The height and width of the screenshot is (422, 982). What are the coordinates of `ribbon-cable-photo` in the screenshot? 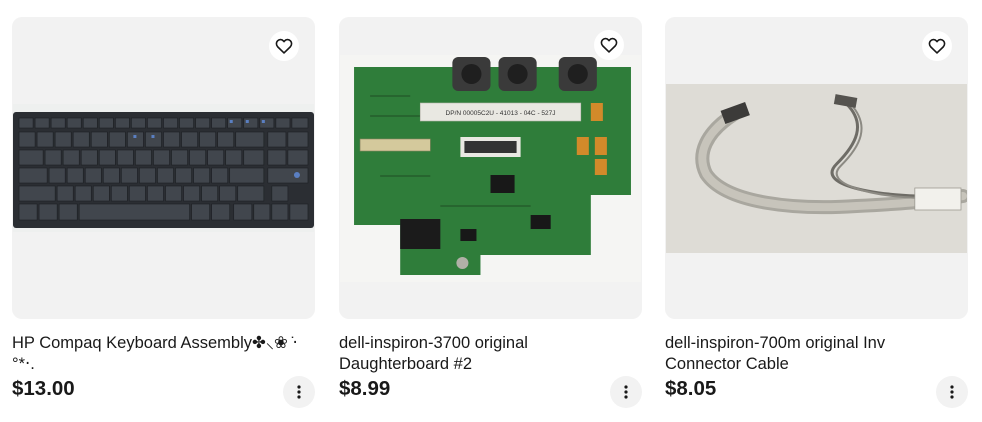 It's located at (816, 168).